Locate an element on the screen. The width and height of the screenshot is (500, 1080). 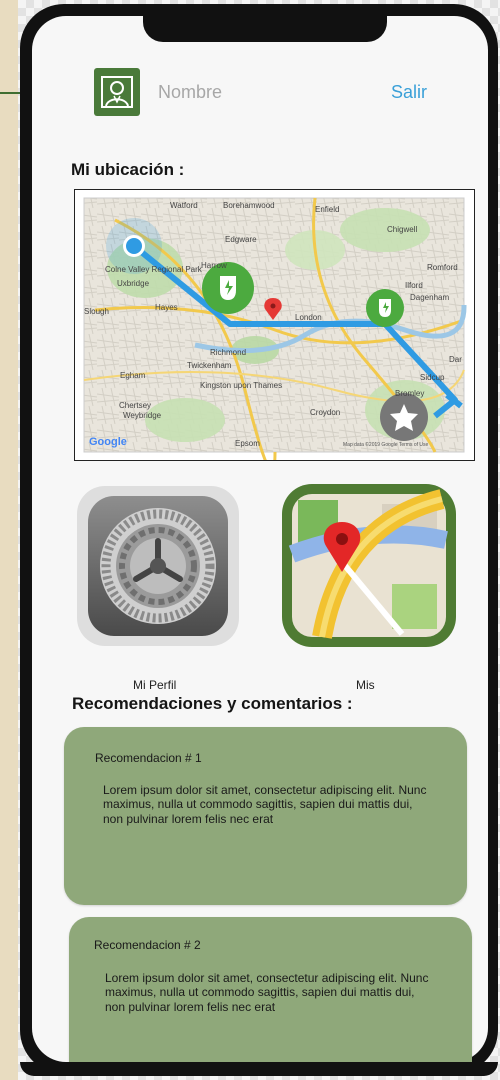
map-place-label: Twickenham is located at coordinates (209, 365).